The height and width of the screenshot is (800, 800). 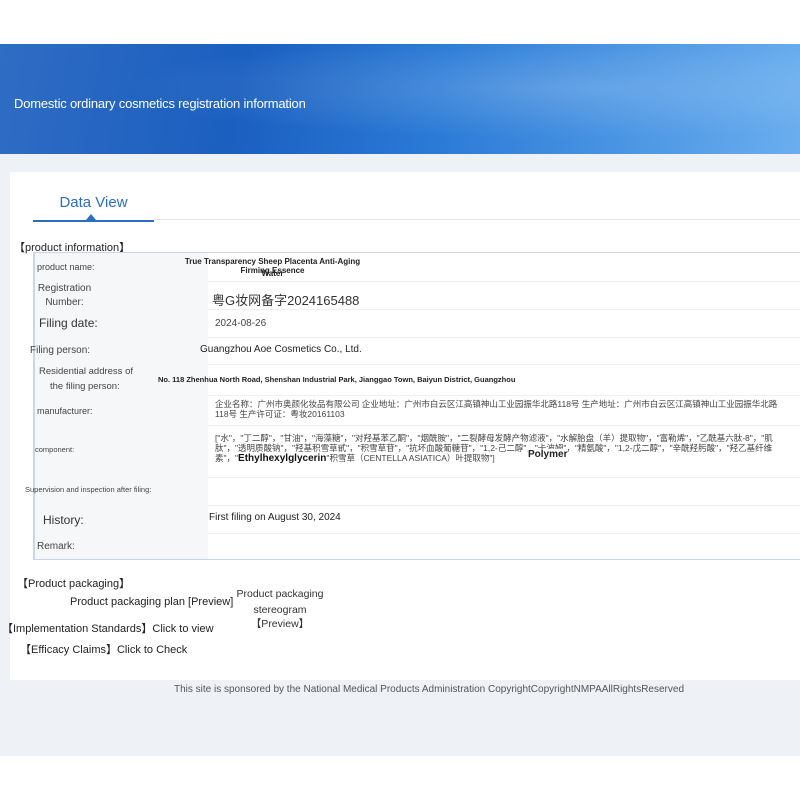 What do you see at coordinates (152, 650) in the screenshot?
I see `efficacy-claims-check-link: Click to Check` at bounding box center [152, 650].